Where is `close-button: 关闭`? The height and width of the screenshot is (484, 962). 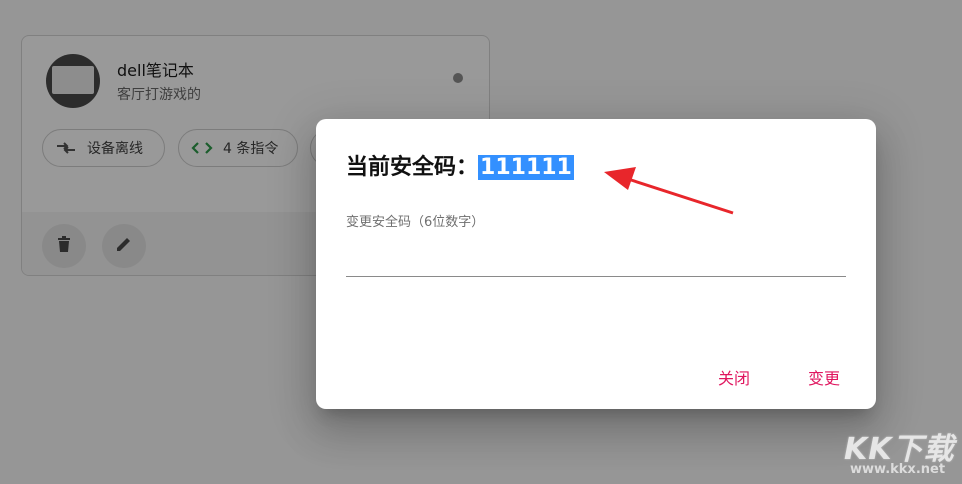
close-button: 关闭 is located at coordinates (734, 377).